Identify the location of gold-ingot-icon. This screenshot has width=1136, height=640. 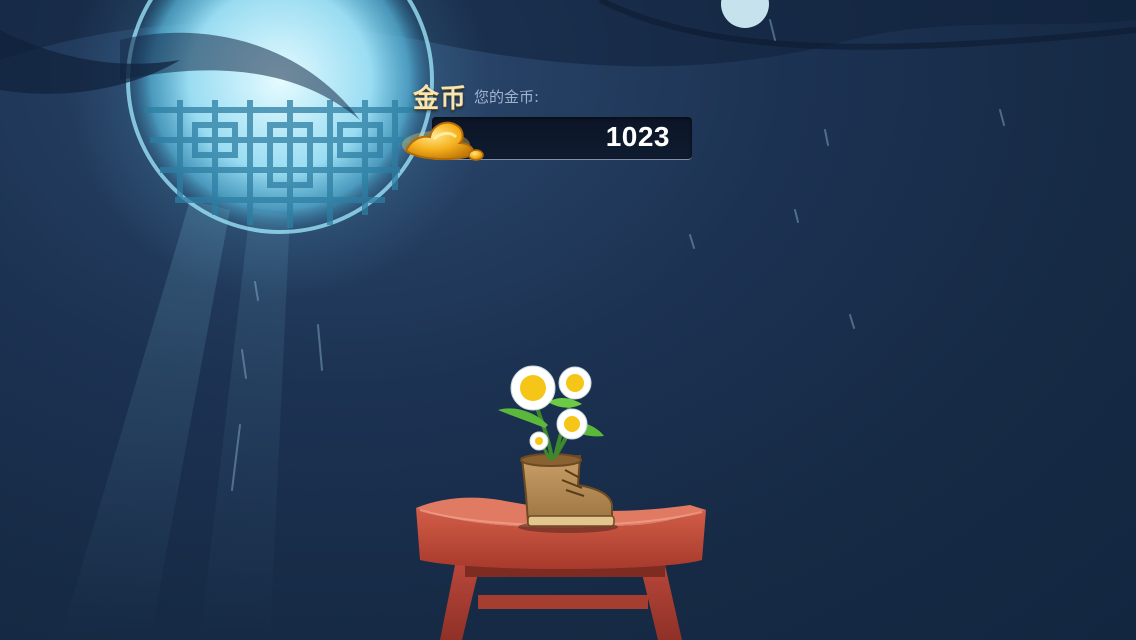
(443, 141).